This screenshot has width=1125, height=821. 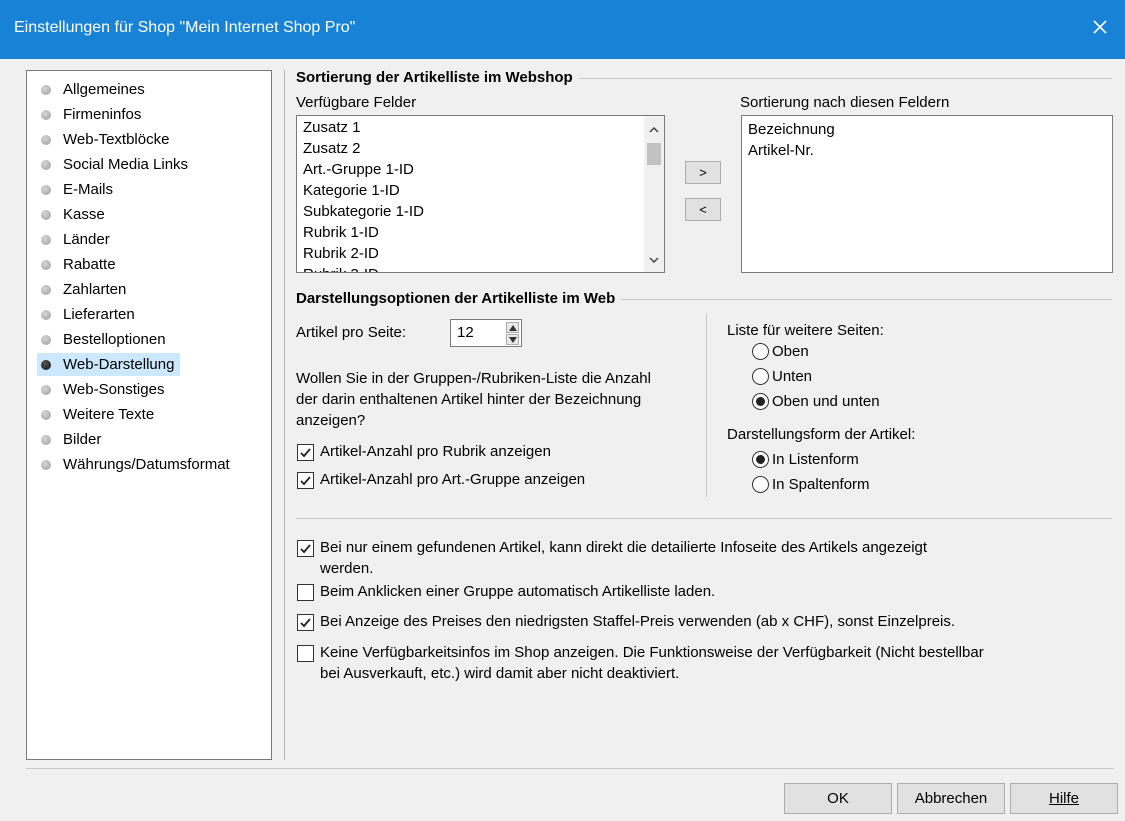 I want to click on sidebar-item-e-mails: E-Mails, so click(x=78, y=189).